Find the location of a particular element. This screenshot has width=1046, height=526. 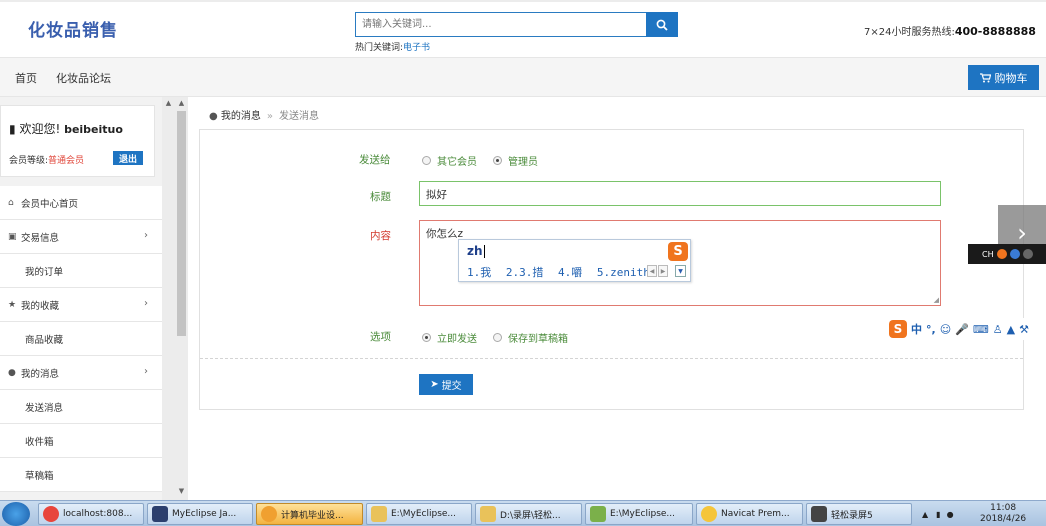

network-icon: ▮ is located at coordinates (938, 514).